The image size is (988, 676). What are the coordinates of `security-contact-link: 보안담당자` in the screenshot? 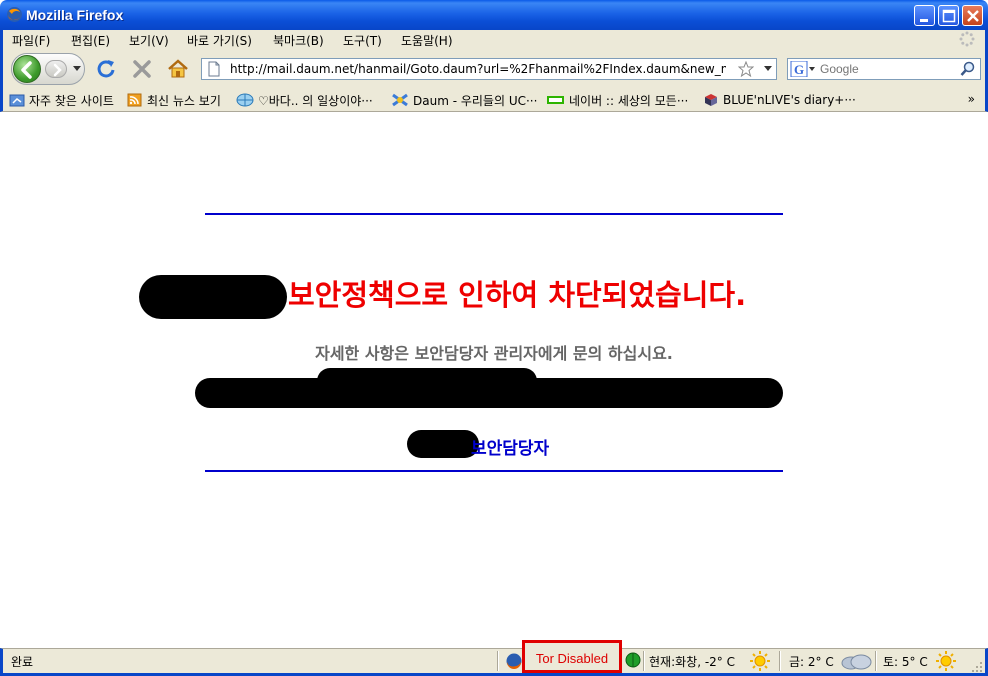 It's located at (510, 446).